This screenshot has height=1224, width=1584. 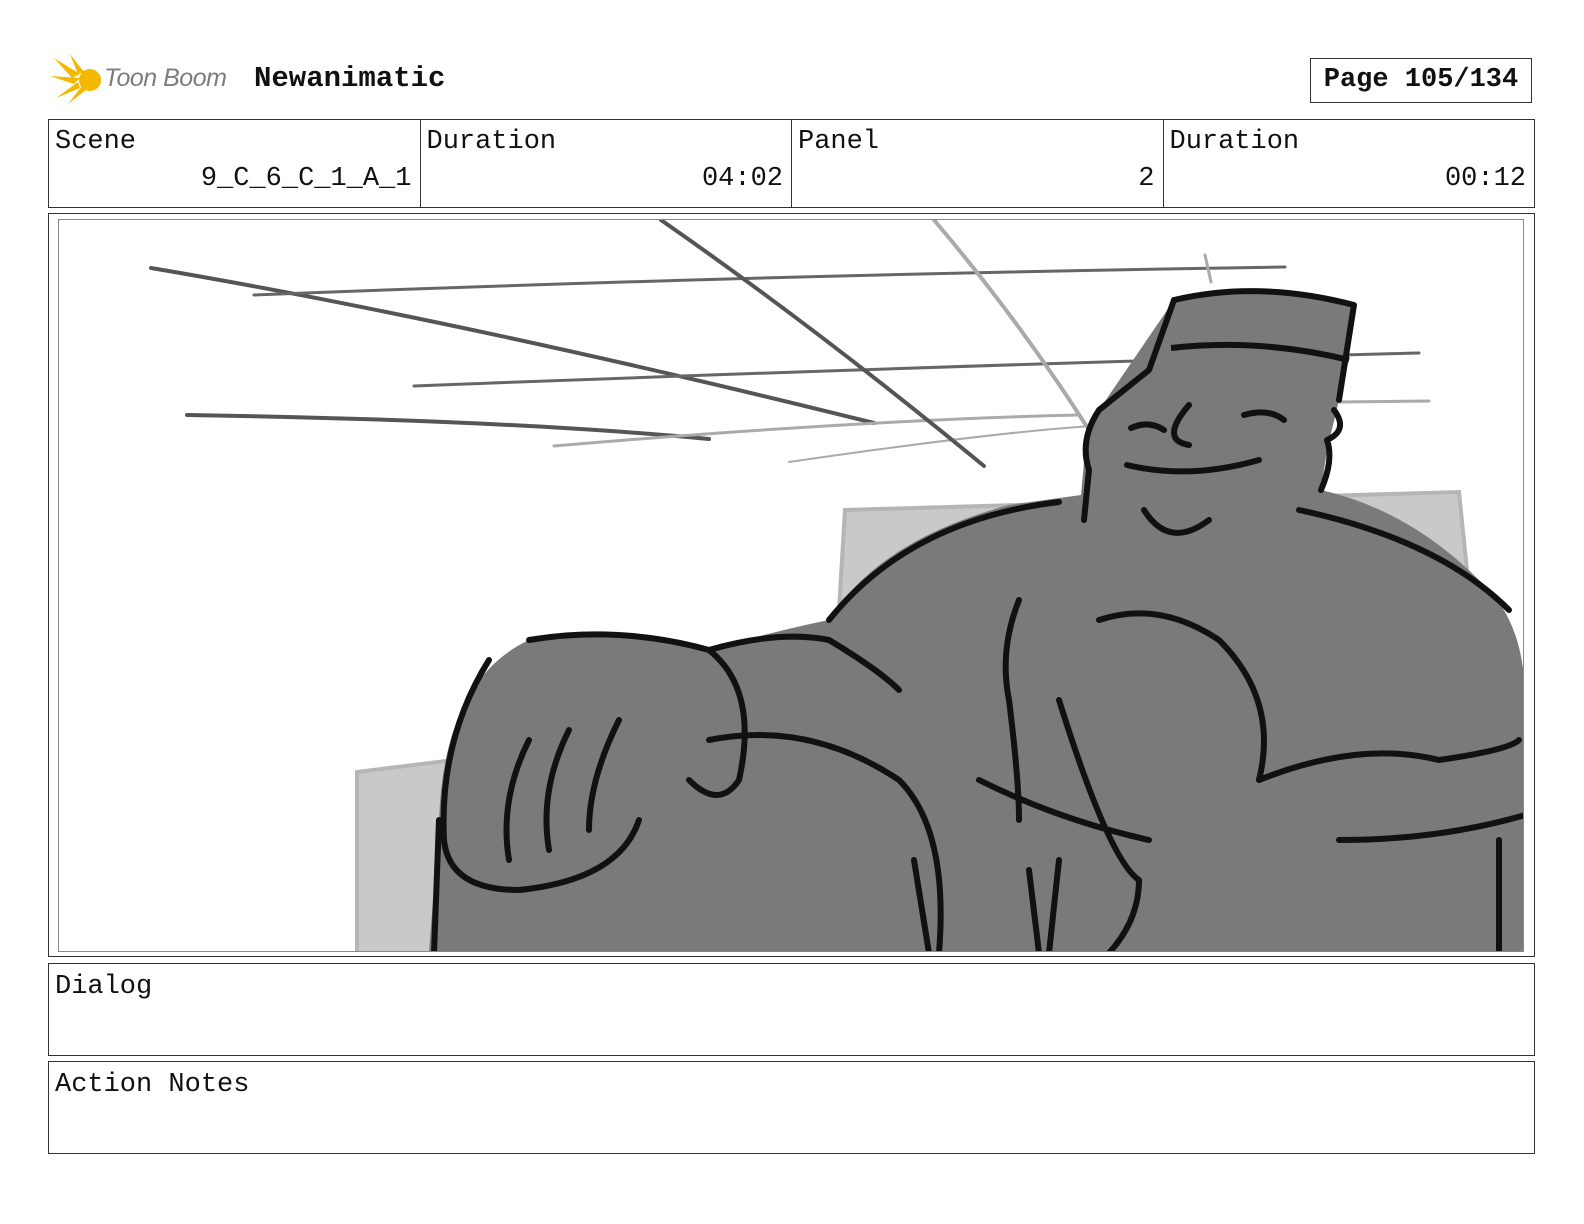 I want to click on project-title: Newanimatic, so click(x=350, y=78).